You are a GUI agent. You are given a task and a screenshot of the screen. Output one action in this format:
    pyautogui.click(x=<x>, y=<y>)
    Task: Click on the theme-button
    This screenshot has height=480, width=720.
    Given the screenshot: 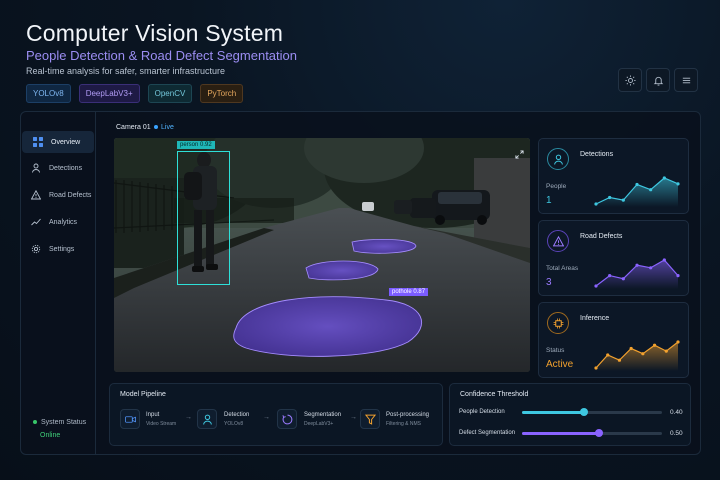 What is the action you would take?
    pyautogui.click(x=630, y=80)
    